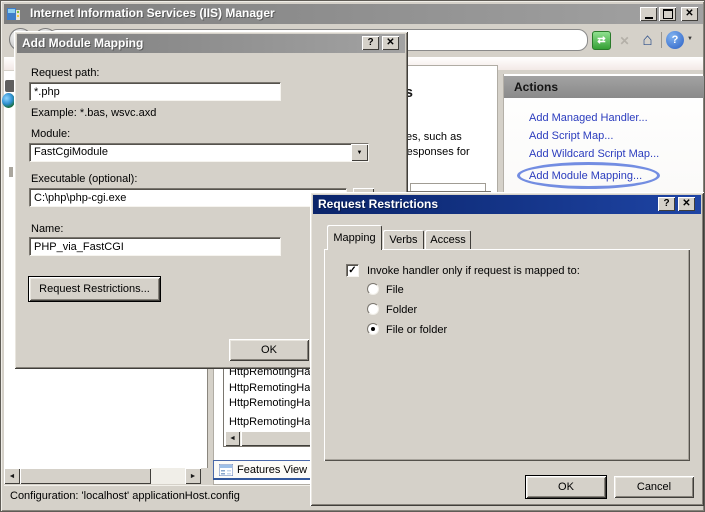 Image resolution: width=705 pixels, height=512 pixels. I want to click on home-icon: ⌂, so click(647, 39).